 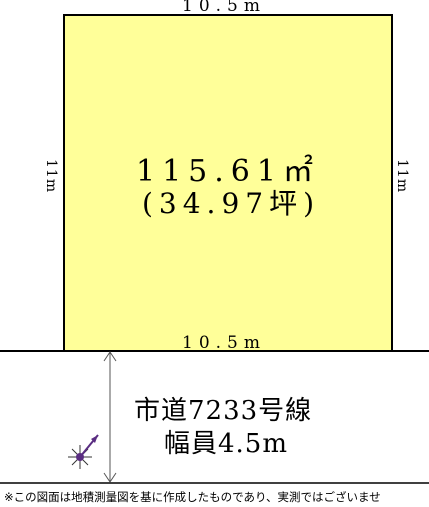 What do you see at coordinates (228, 171) in the screenshot?
I see `area-sqm-label: 115.61㎡` at bounding box center [228, 171].